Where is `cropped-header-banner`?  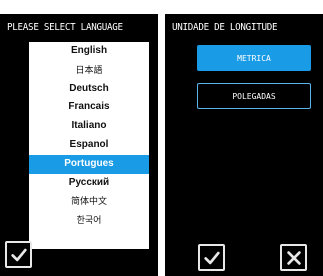
cropped-header-banner is located at coordinates (161, 7).